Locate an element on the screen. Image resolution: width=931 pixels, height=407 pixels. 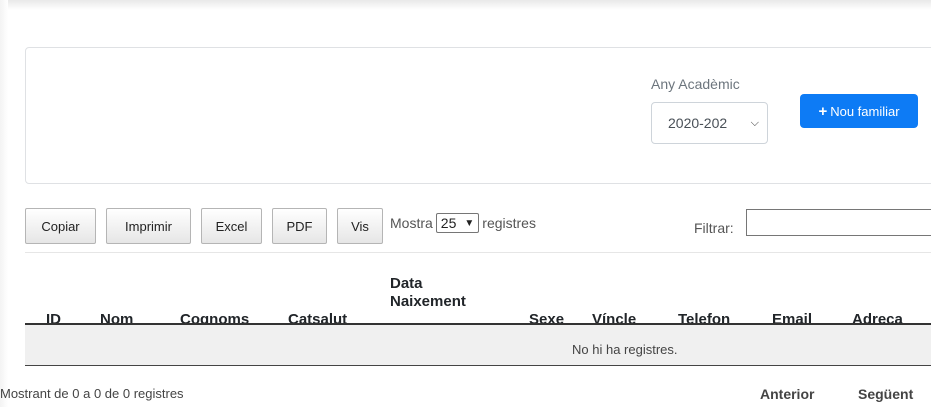
academic-year-select: 2020-202 ⌵ is located at coordinates (709, 123).